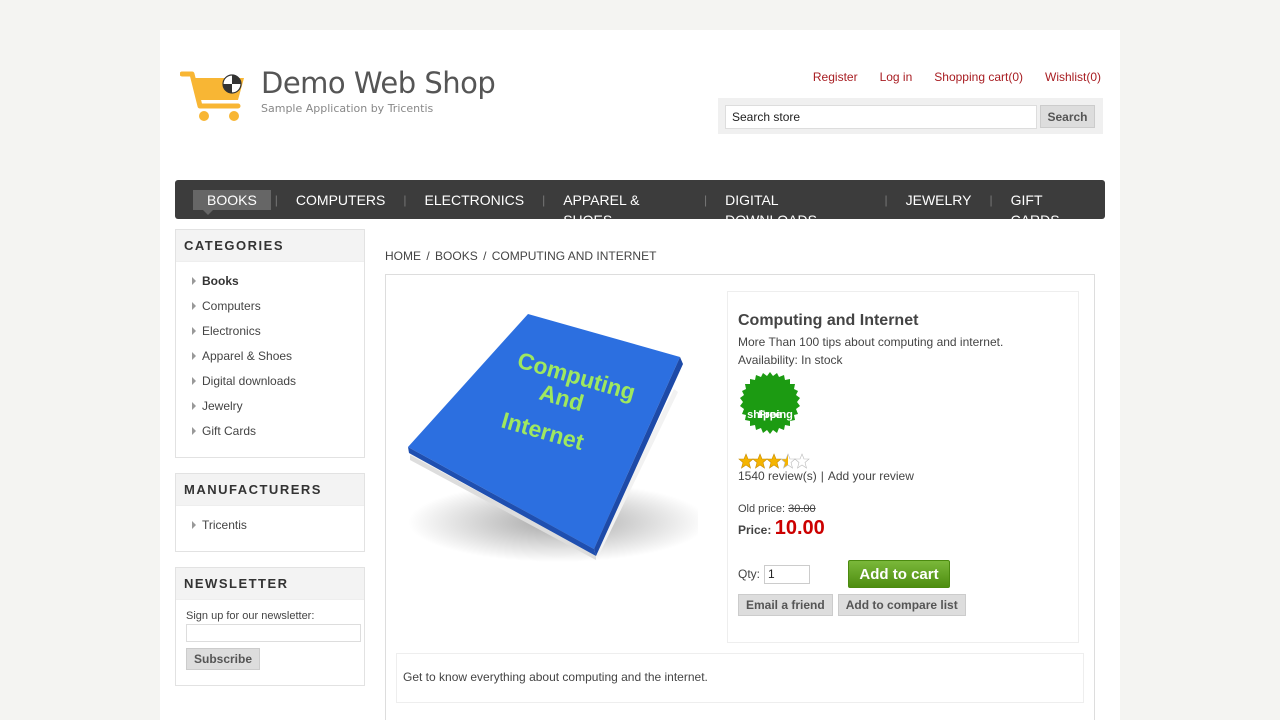 This screenshot has height=720, width=1280. I want to click on price: Price: 10.00, so click(903, 528).